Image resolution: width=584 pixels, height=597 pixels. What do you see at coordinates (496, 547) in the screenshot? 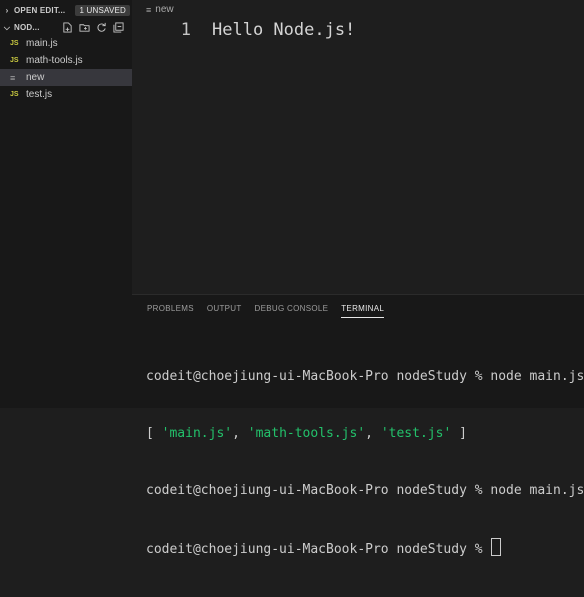
I see `terminal-cursor` at bounding box center [496, 547].